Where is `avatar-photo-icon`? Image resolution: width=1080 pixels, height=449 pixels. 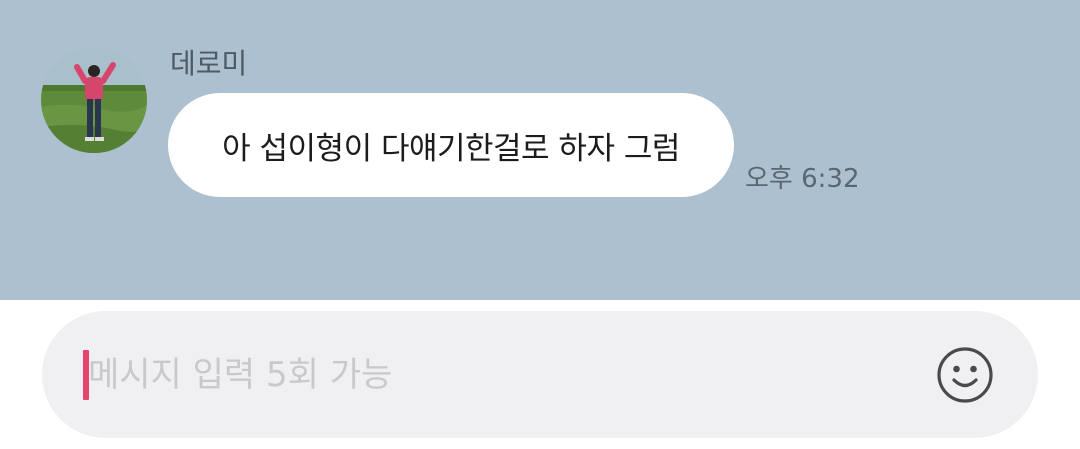 avatar-photo-icon is located at coordinates (94, 100).